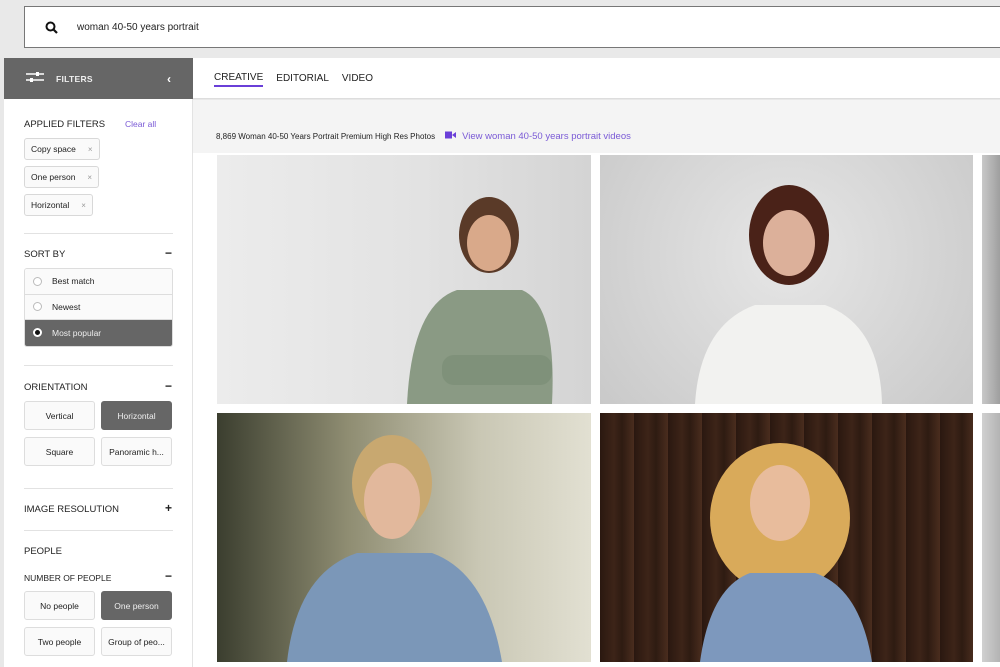 Image resolution: width=1000 pixels, height=667 pixels. What do you see at coordinates (51, 27) in the screenshot?
I see `search-icon` at bounding box center [51, 27].